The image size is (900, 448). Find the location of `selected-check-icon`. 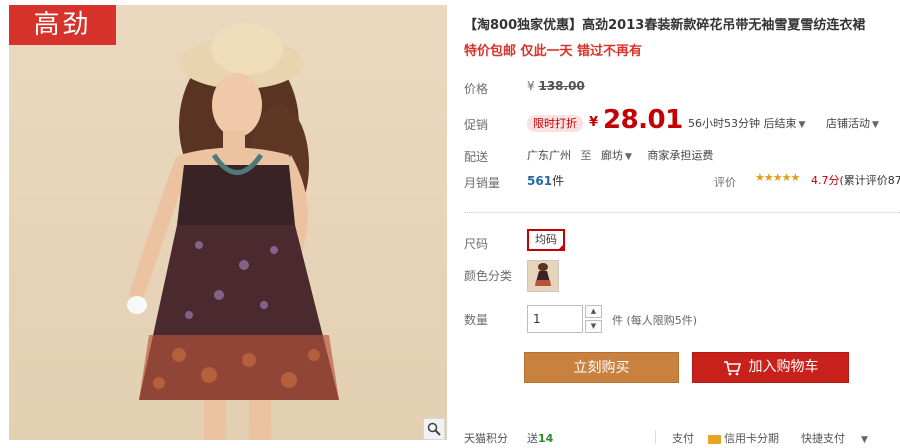

selected-check-icon is located at coordinates (561, 247).